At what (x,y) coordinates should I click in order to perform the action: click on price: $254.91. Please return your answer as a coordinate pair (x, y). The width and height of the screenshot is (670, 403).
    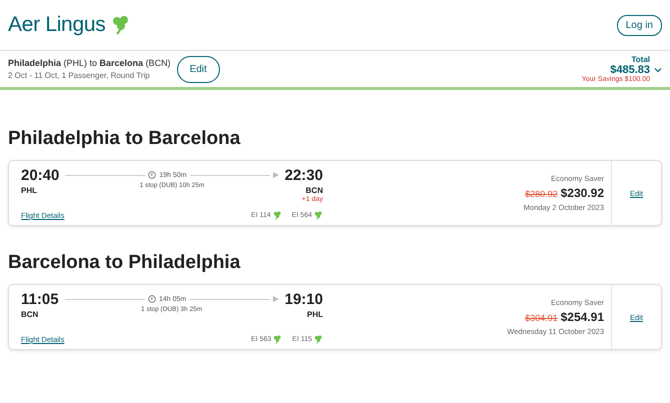
    Looking at the image, I should click on (582, 317).